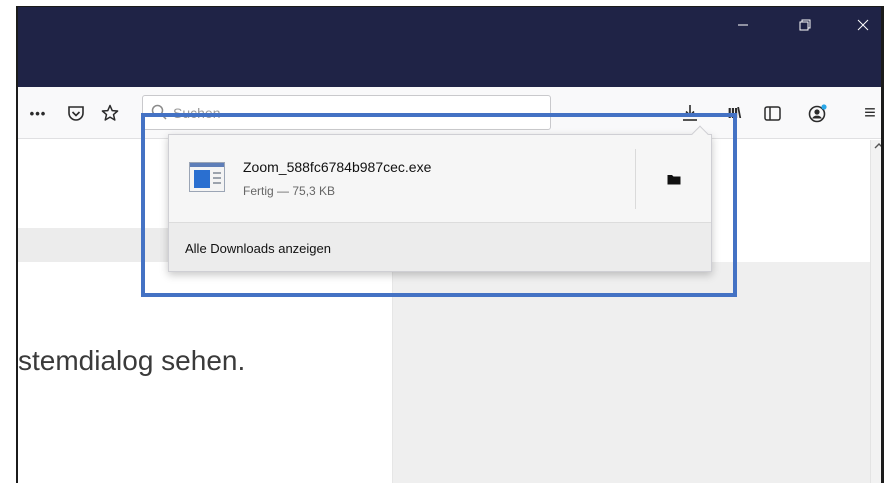 Image resolution: width=884 pixels, height=483 pixels. What do you see at coordinates (289, 191) in the screenshot?
I see `download-status: Fertig — 75,3 KB` at bounding box center [289, 191].